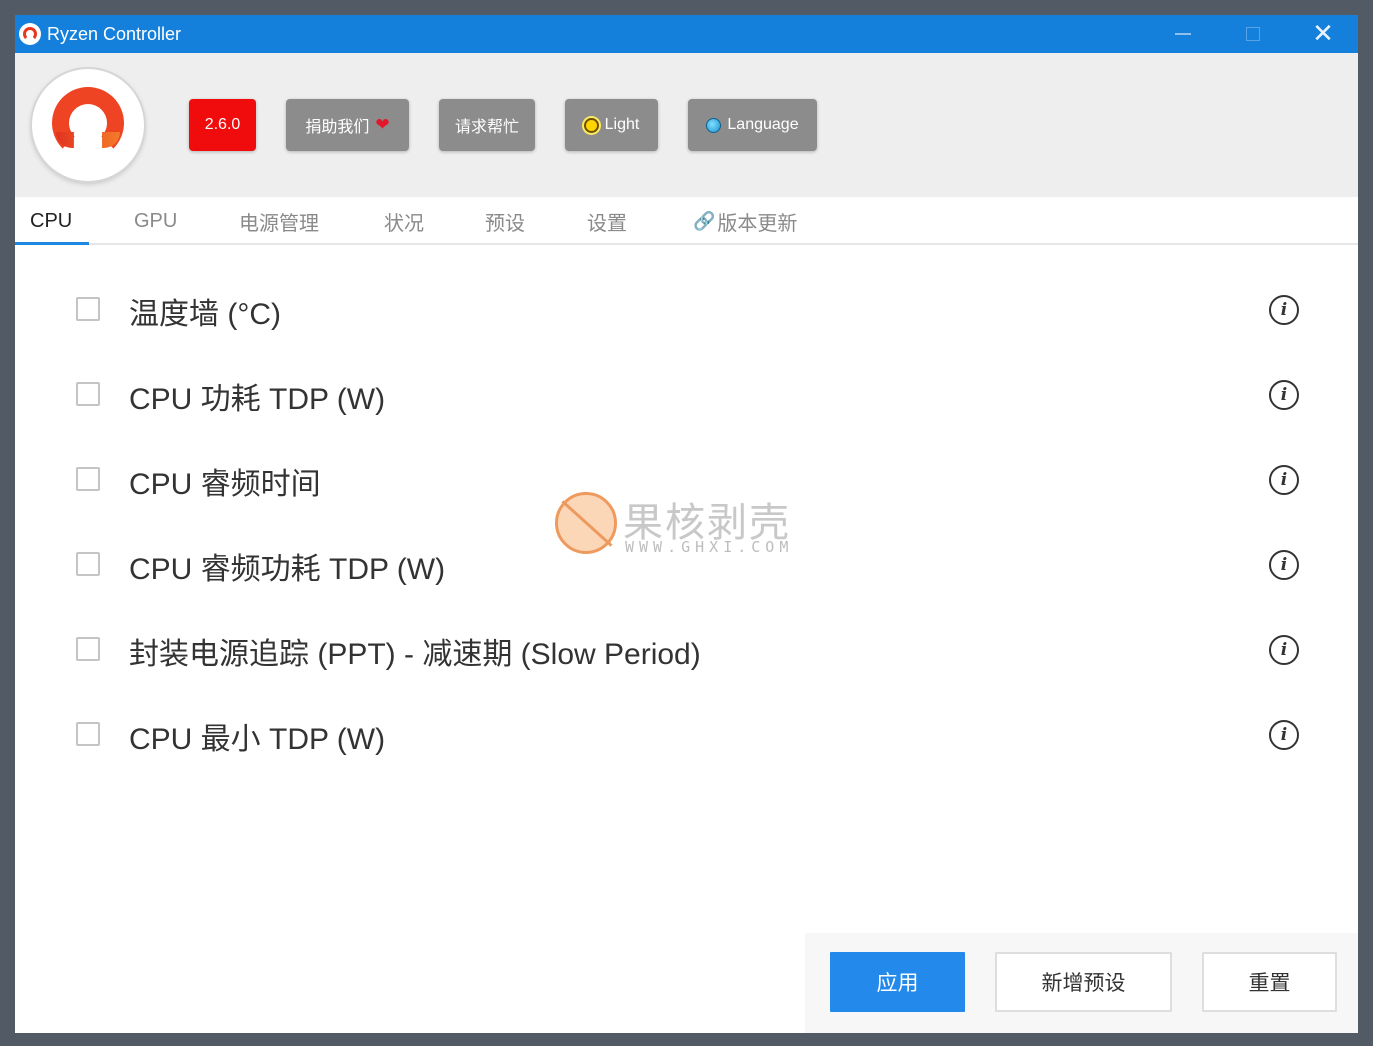 This screenshot has width=1373, height=1046. I want to click on temperature-checkbox, so click(88, 309).